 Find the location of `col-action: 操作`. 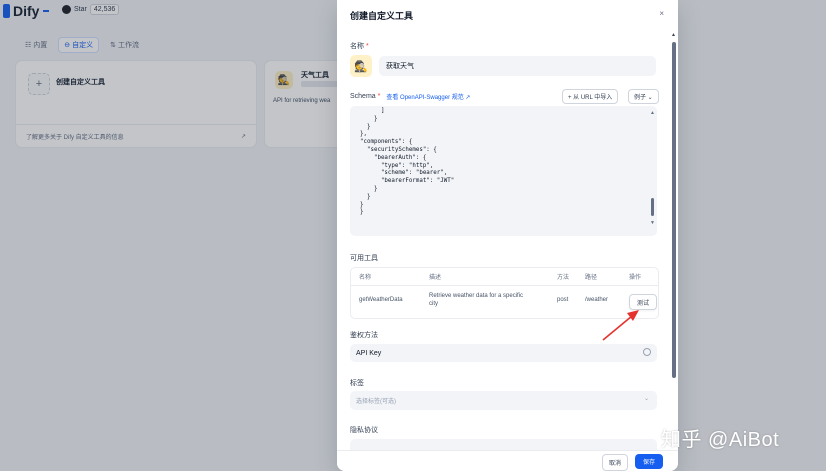

col-action: 操作 is located at coordinates (635, 278).